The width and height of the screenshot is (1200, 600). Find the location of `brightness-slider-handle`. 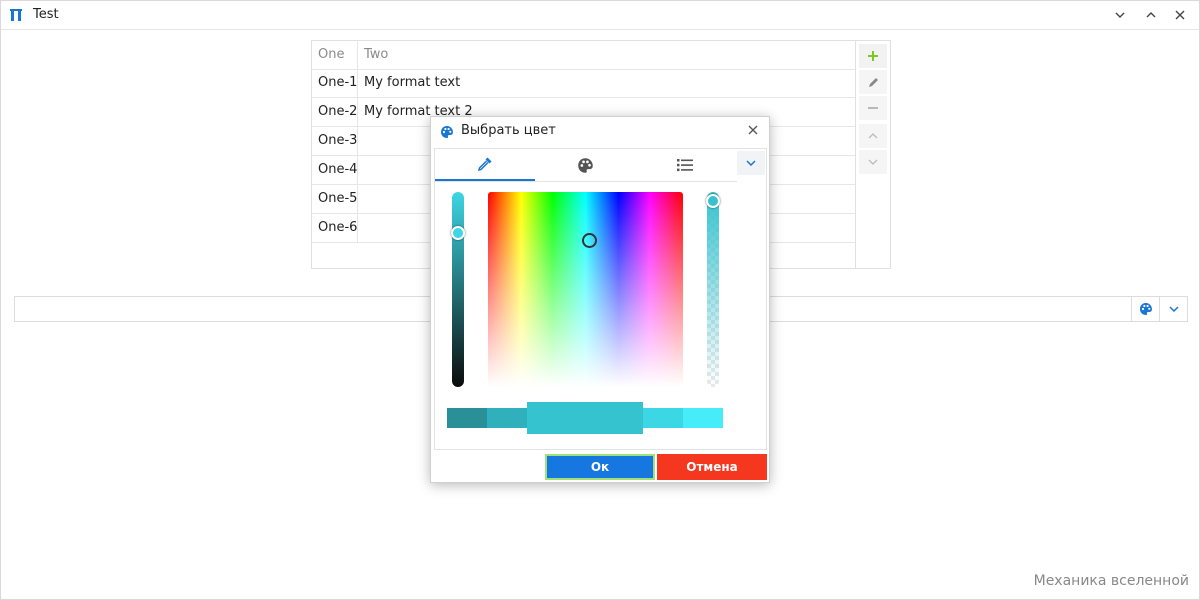

brightness-slider-handle is located at coordinates (458, 233).